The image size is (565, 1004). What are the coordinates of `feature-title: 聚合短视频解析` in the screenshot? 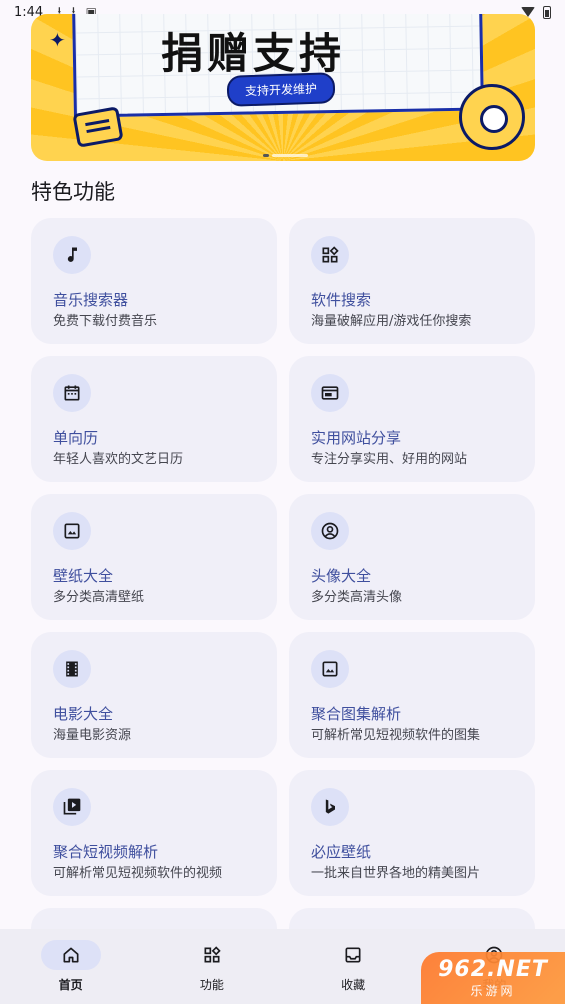 It's located at (106, 852).